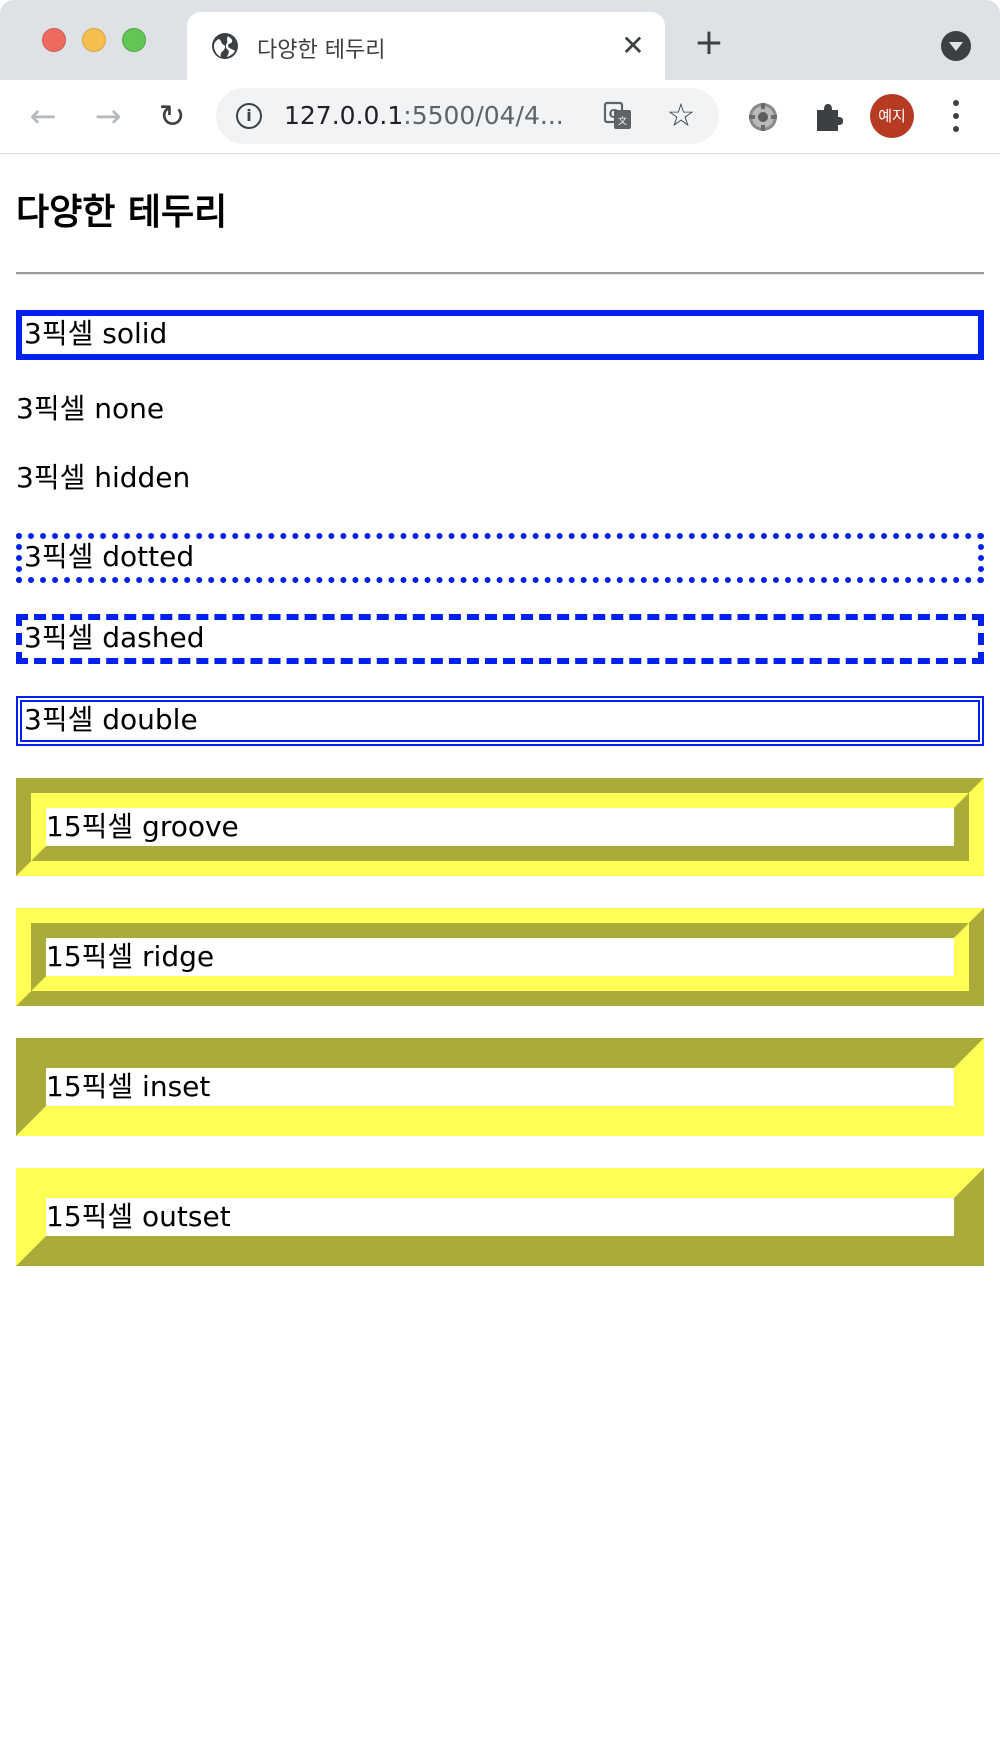 The width and height of the screenshot is (1000, 1746). I want to click on box-groove-border: 15픽셀 groove, so click(500, 827).